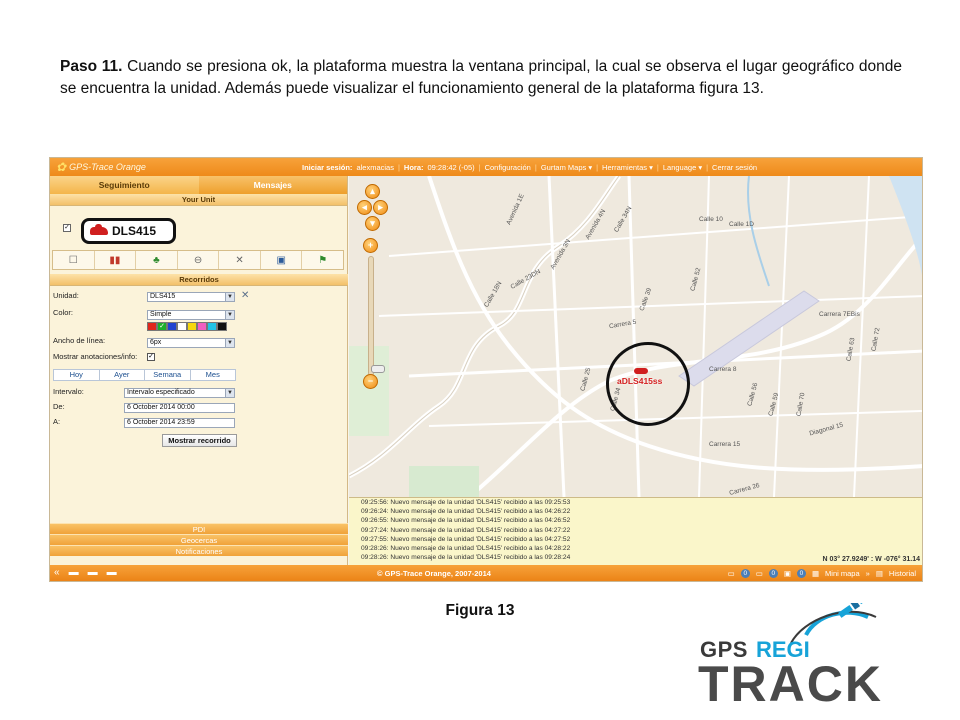 This screenshot has width=960, height=720. What do you see at coordinates (842, 573) in the screenshot?
I see `minimap-button: Mini mapa` at bounding box center [842, 573].